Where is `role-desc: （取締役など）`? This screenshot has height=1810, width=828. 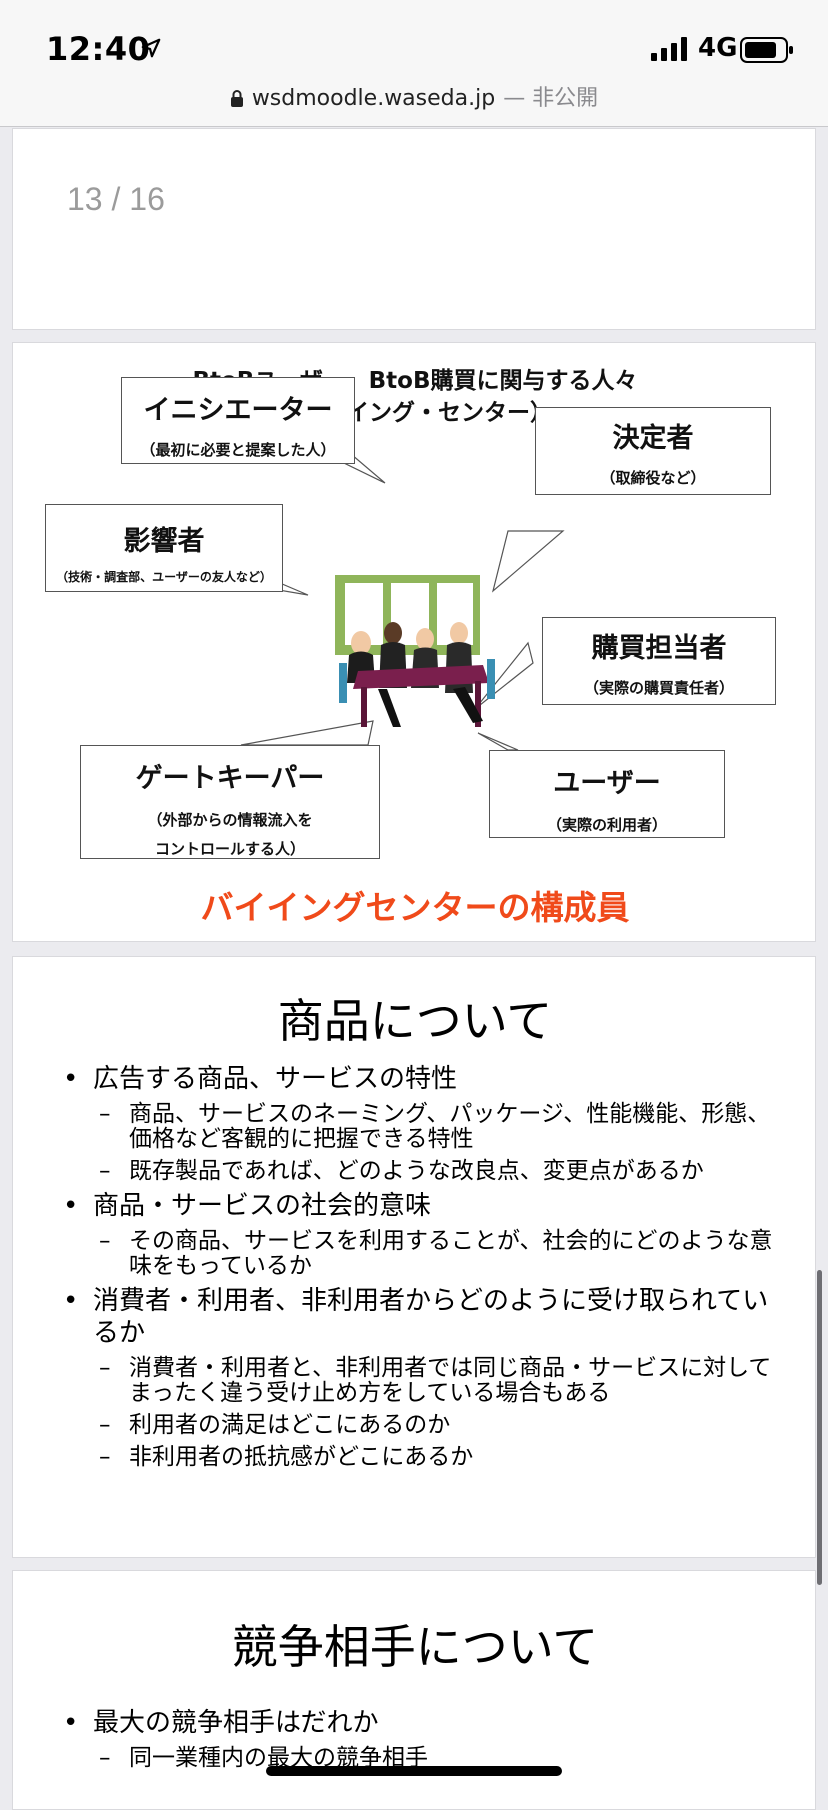 role-desc: （取締役など） is located at coordinates (653, 478).